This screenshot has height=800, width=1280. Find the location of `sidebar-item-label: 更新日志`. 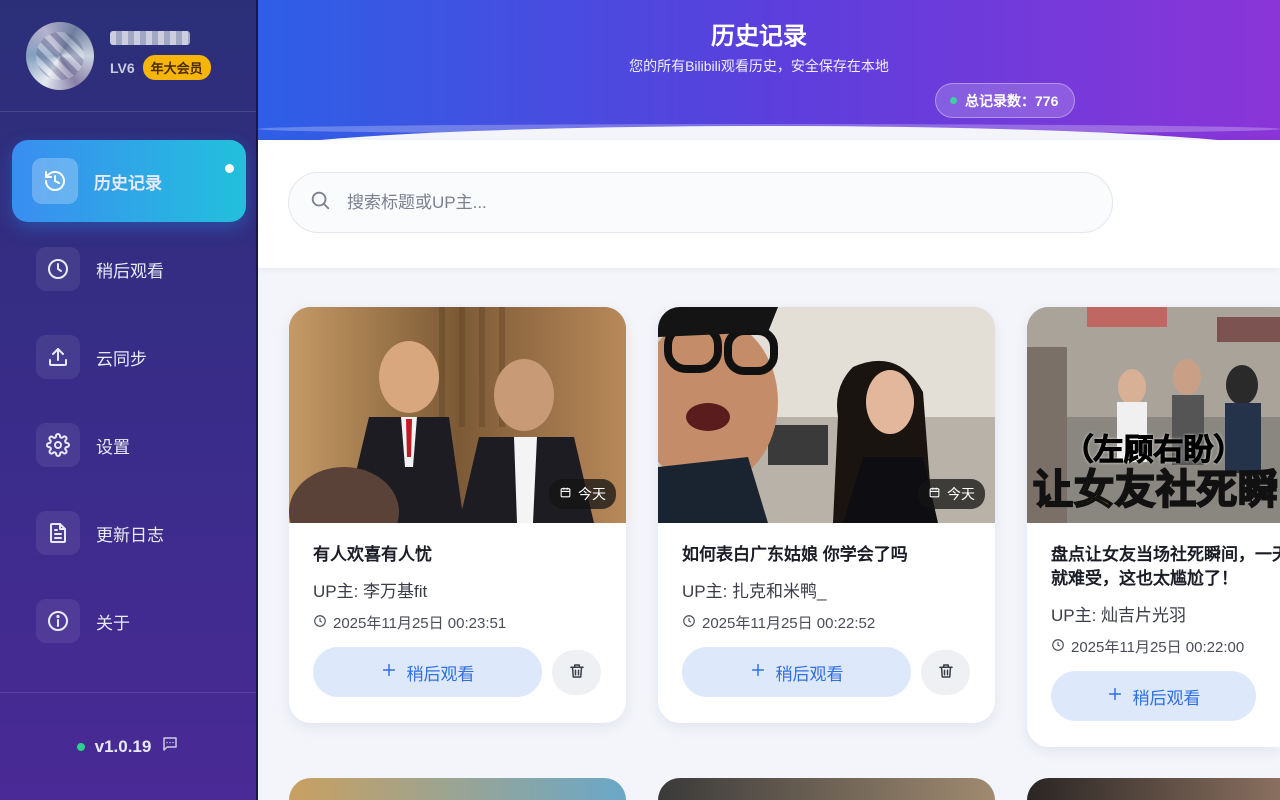

sidebar-item-label: 更新日志 is located at coordinates (130, 535).